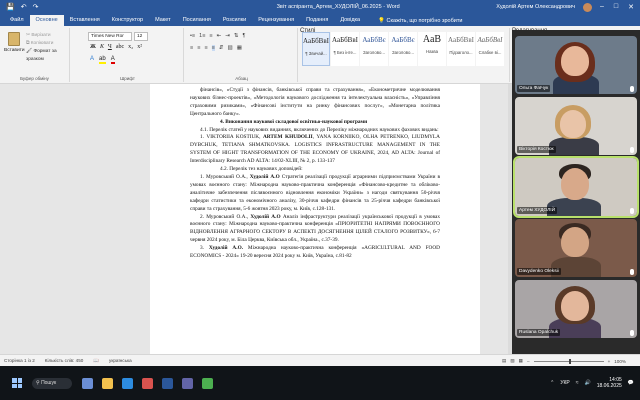 This screenshot has height=400, width=640. Describe the element at coordinates (110, 47) in the screenshot. I see `underline-button: Ч` at that location.